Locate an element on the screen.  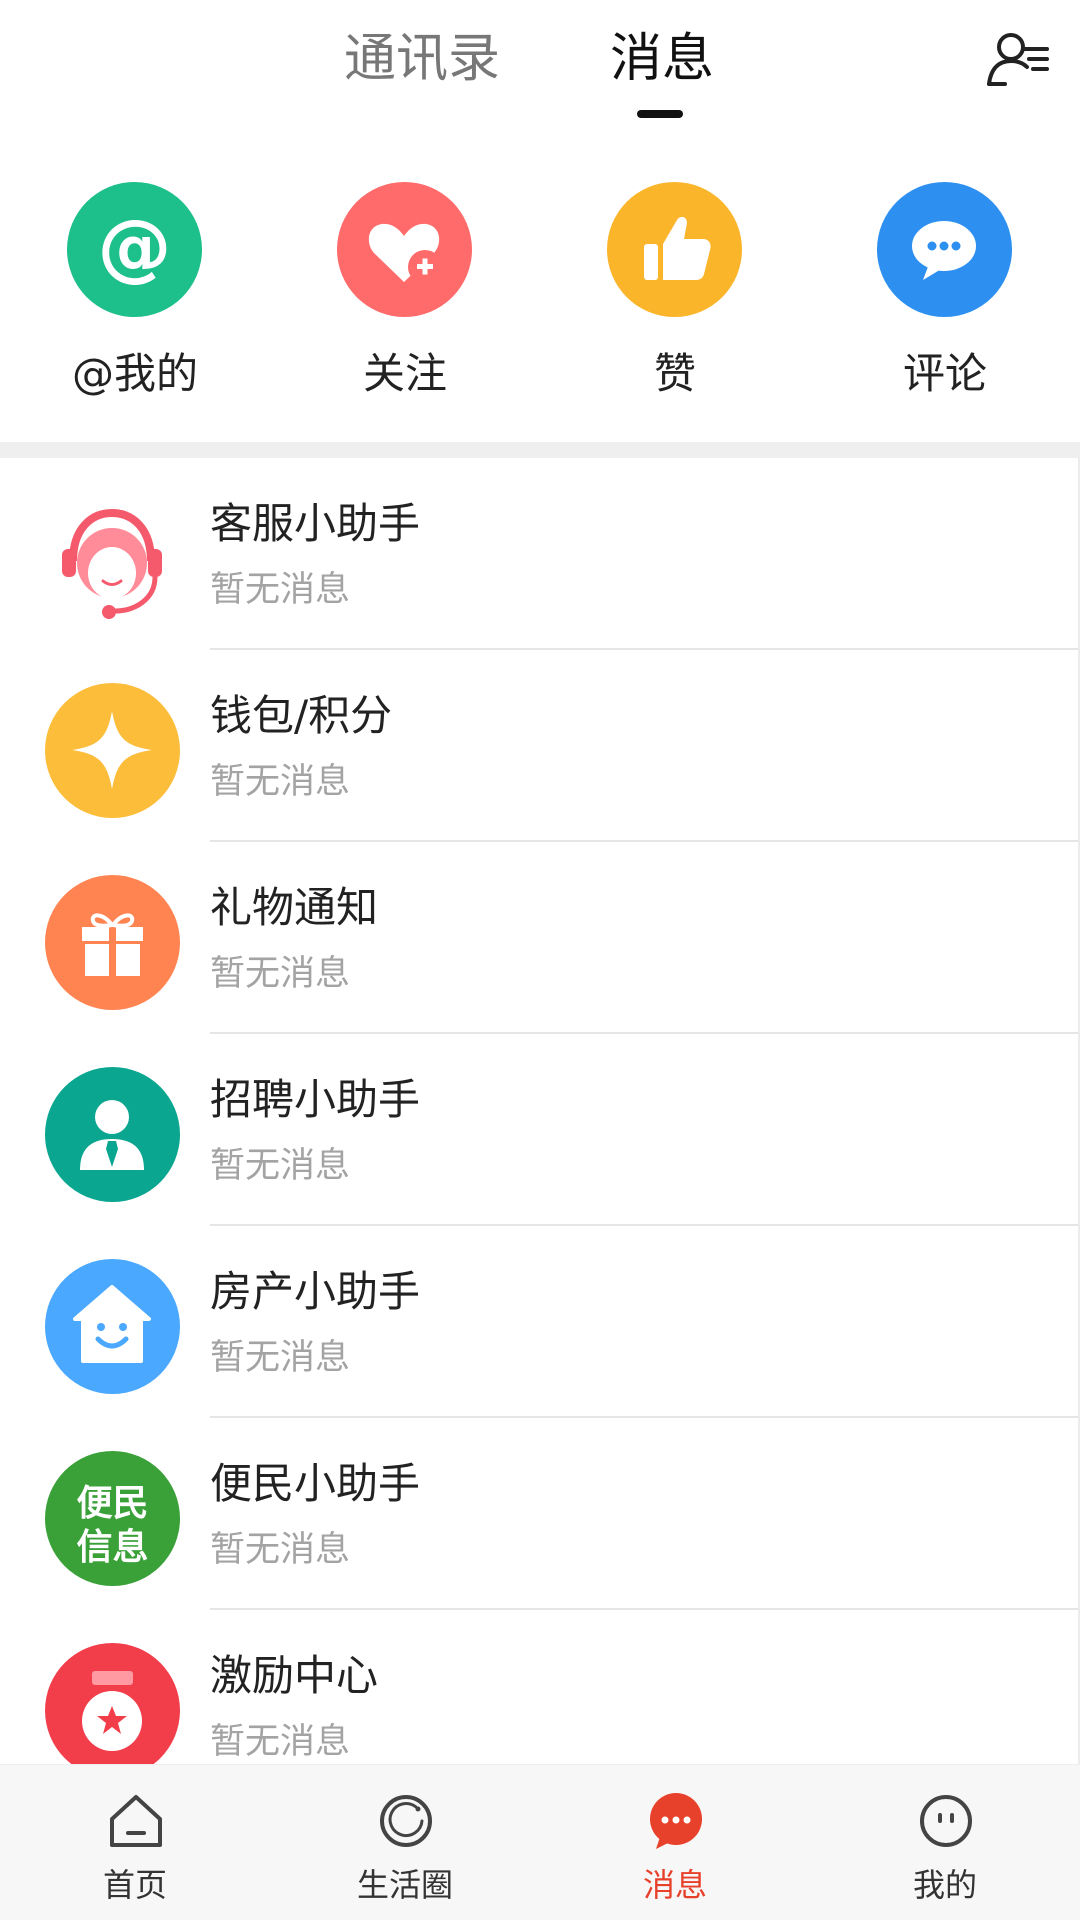
list-item: 激励中心 暂无消息 is located at coordinates (540, 1687).